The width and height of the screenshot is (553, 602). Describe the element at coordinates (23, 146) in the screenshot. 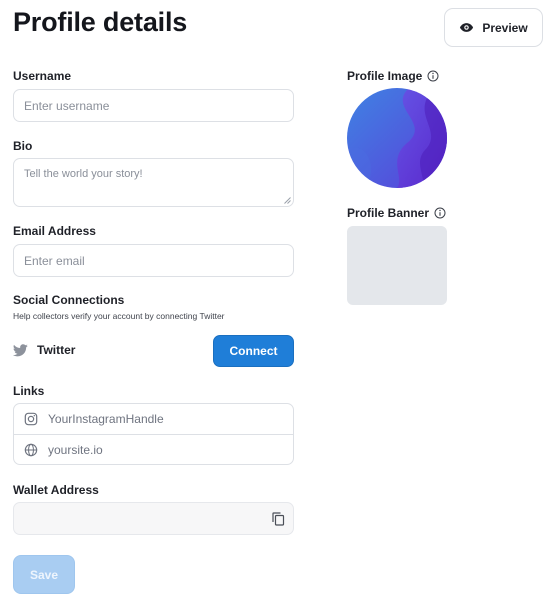

I see `bio-label: Bio` at that location.